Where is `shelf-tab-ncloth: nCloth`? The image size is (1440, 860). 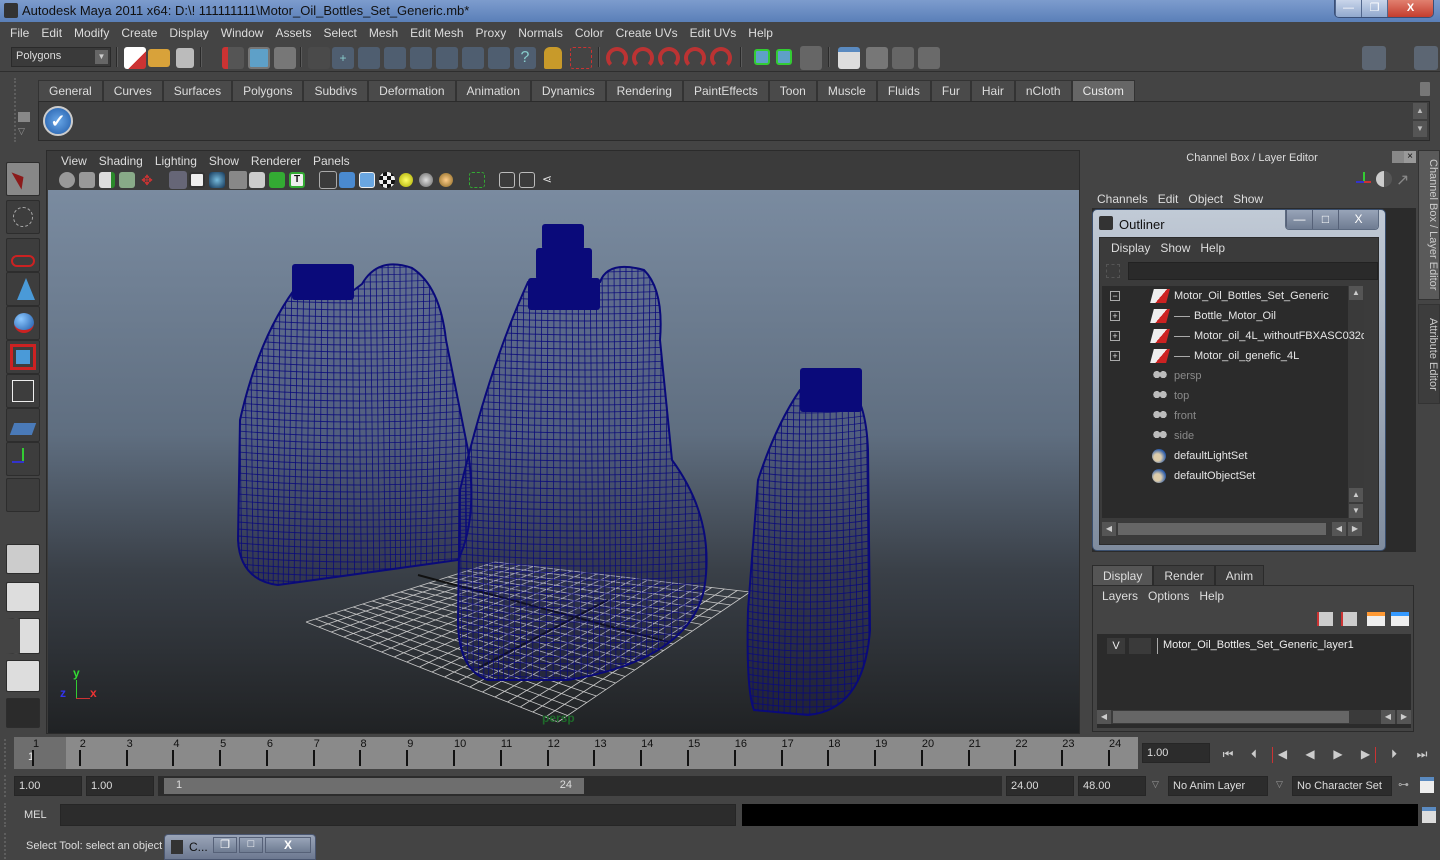 shelf-tab-ncloth: nCloth is located at coordinates (1043, 90).